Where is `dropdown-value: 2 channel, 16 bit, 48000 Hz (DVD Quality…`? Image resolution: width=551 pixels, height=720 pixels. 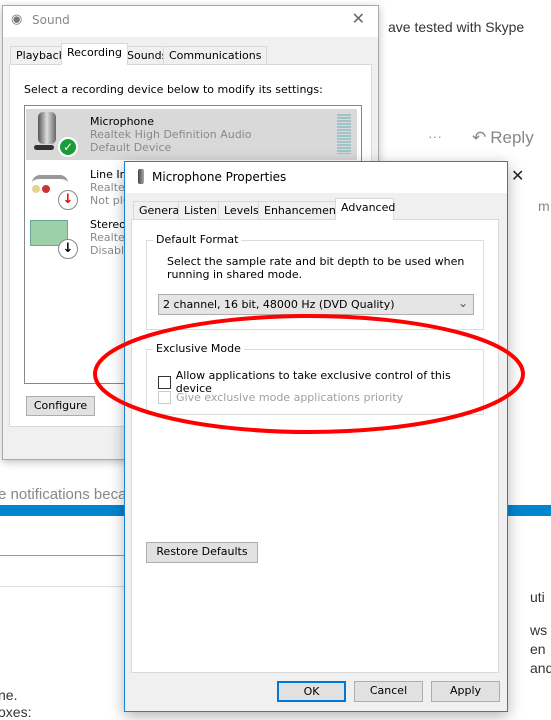 dropdown-value: 2 channel, 16 bit, 48000 Hz (DVD Quality… is located at coordinates (279, 304).